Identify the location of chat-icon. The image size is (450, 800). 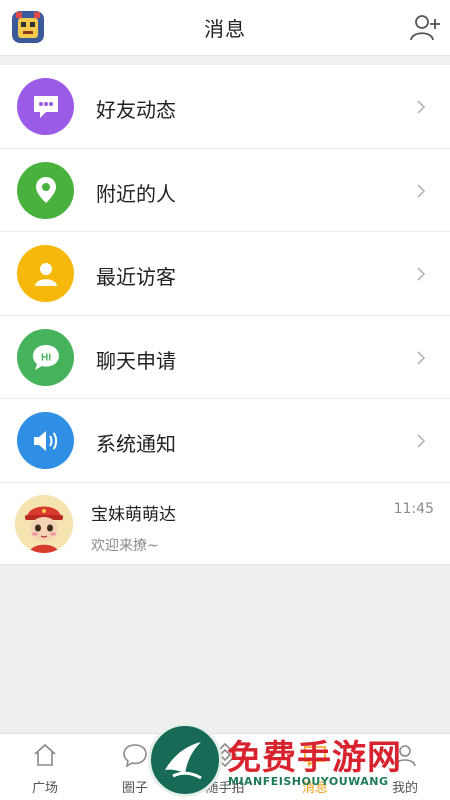
(135, 756).